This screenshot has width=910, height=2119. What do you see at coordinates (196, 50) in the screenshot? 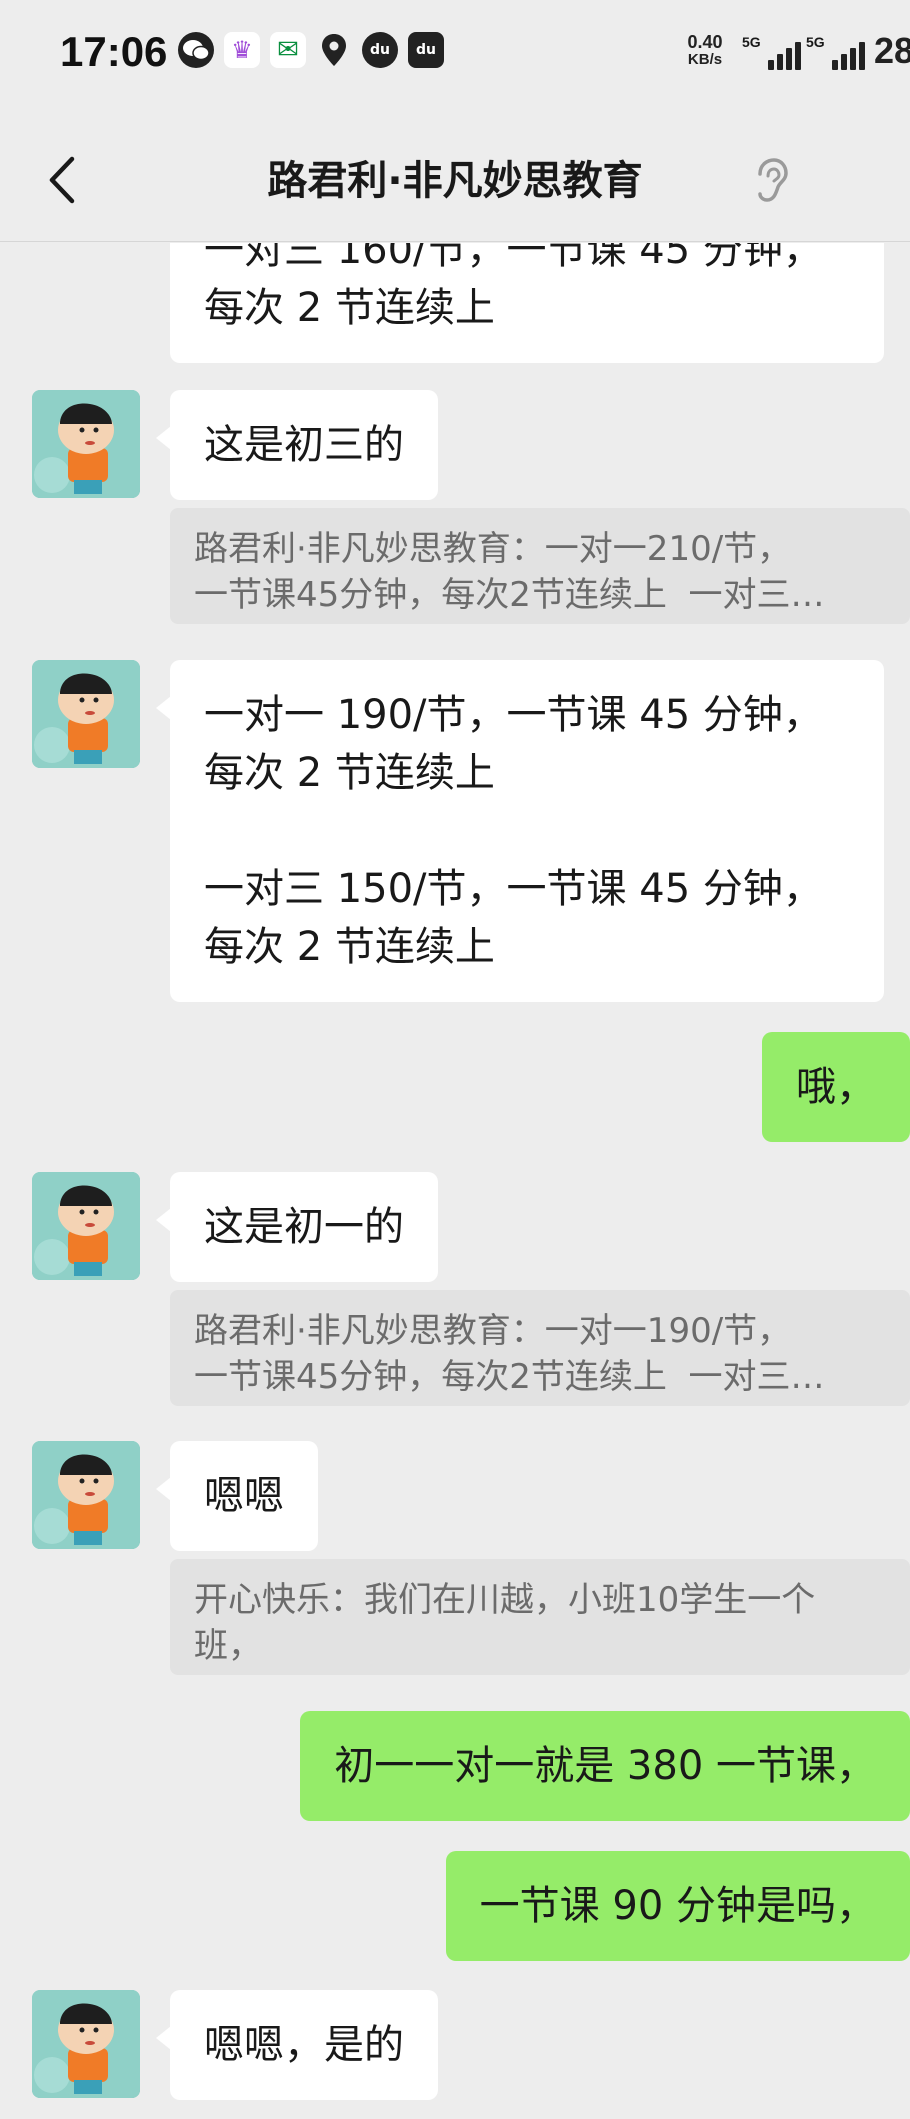
I see `wechat-icon` at bounding box center [196, 50].